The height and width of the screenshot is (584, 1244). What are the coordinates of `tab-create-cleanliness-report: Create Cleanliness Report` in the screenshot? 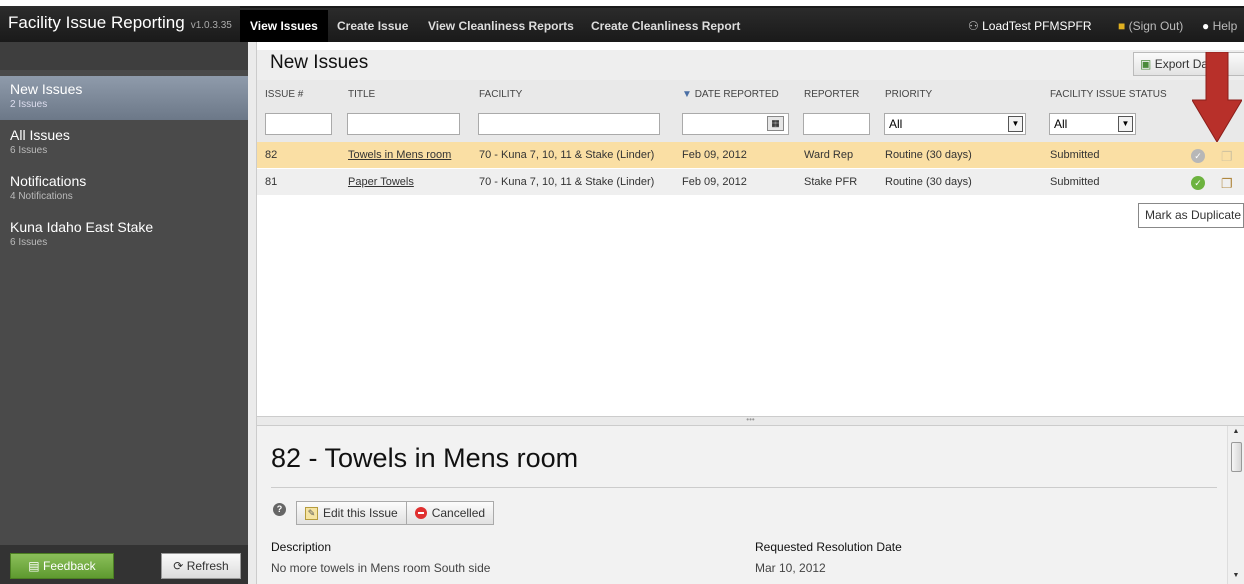 It's located at (665, 26).